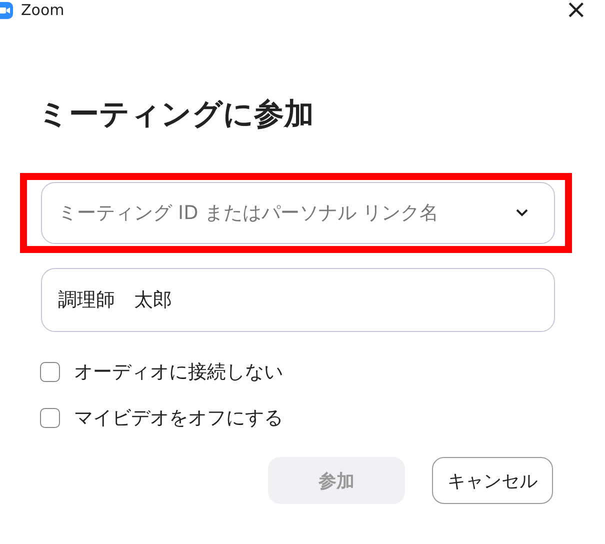 This screenshot has width=605, height=544. Describe the element at coordinates (522, 213) in the screenshot. I see `chevron-down-icon` at that location.